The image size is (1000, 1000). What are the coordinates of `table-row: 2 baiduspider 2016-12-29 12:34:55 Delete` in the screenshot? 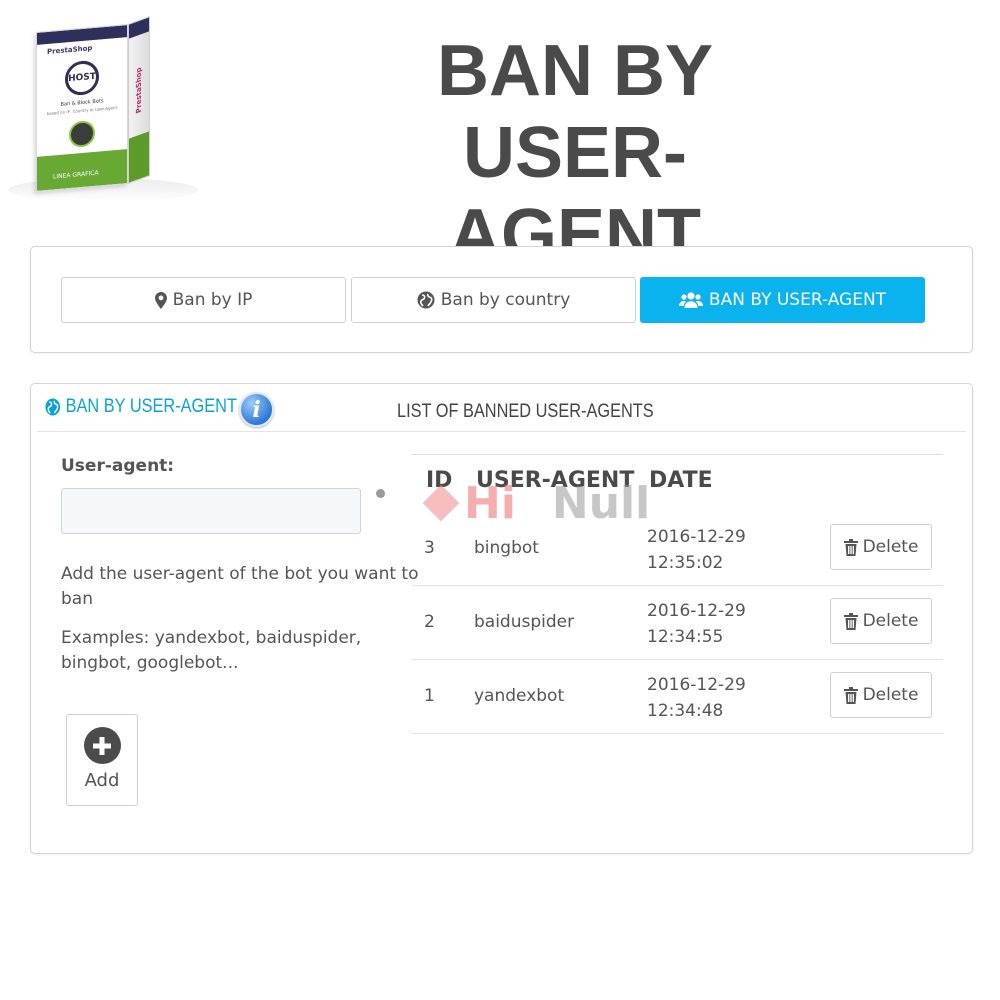 It's located at (677, 623).